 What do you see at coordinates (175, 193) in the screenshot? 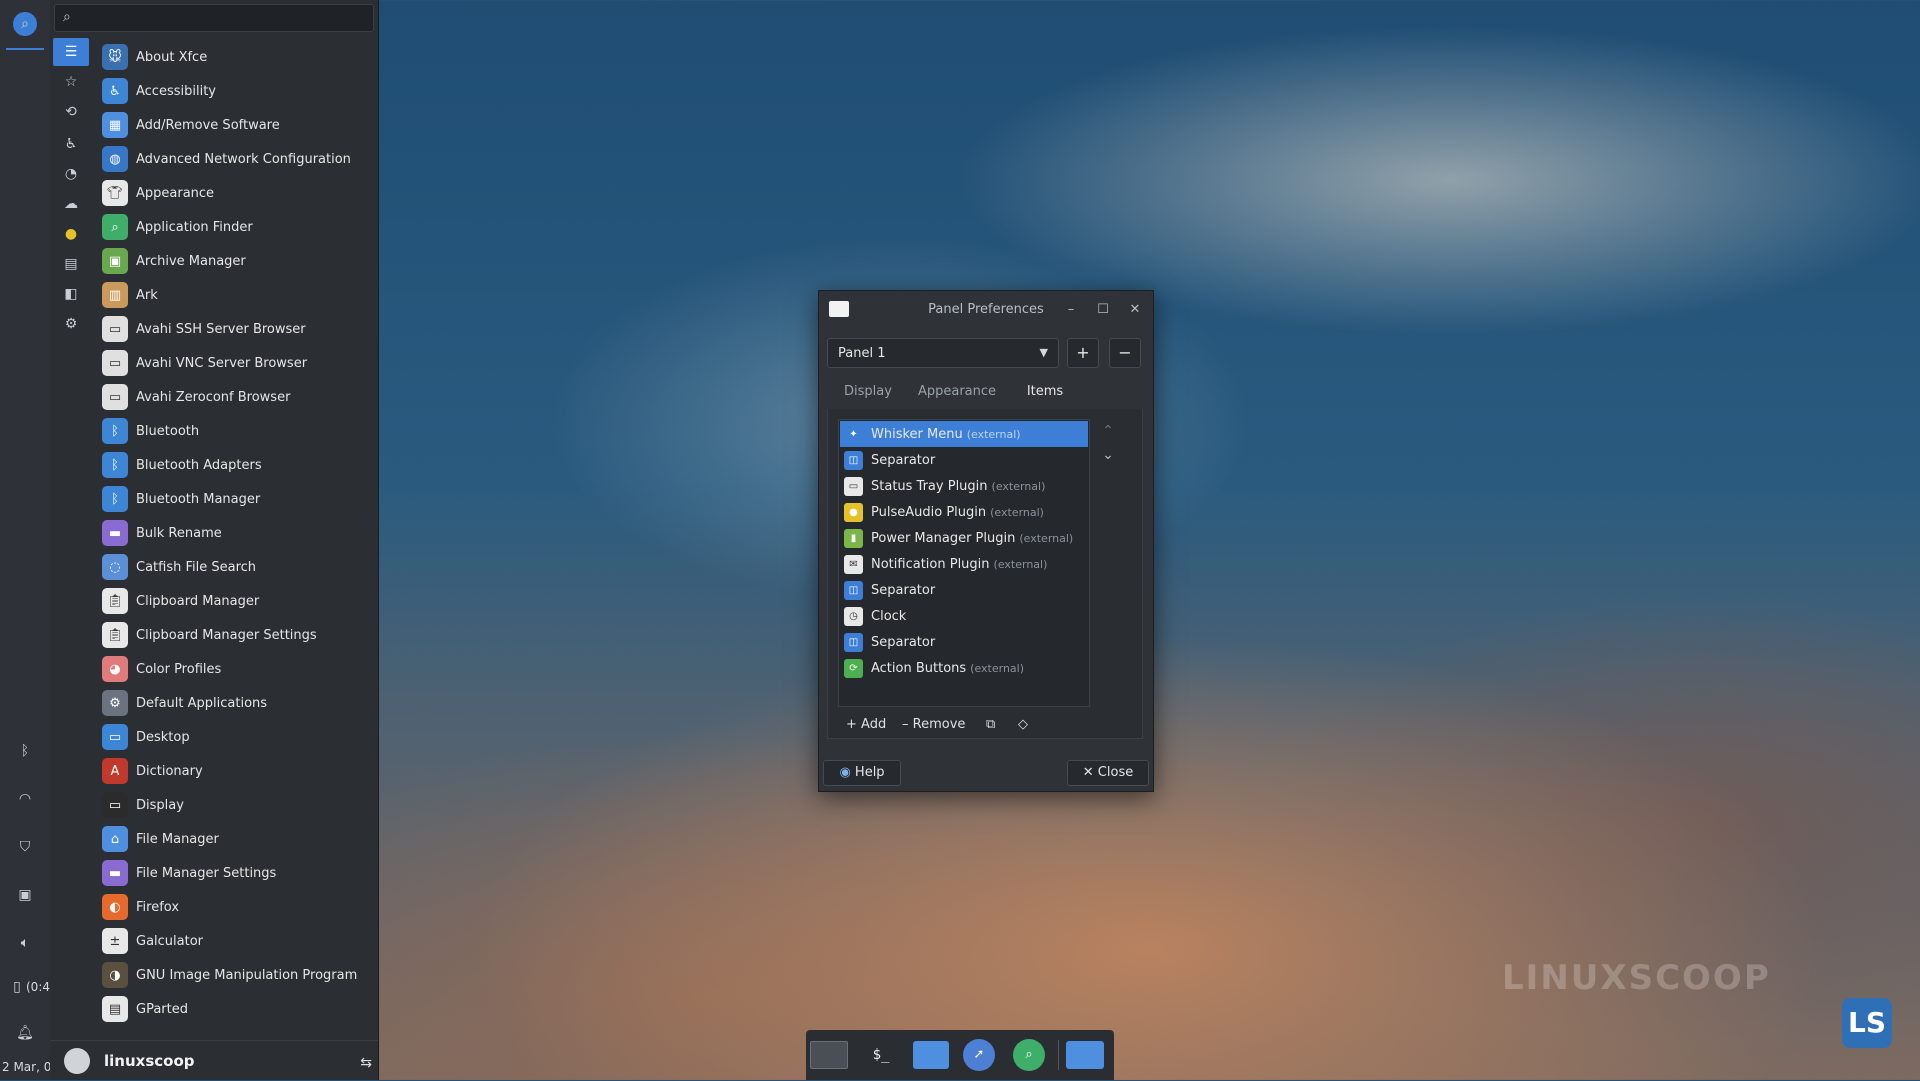
I see `app-item-label: Appearance` at bounding box center [175, 193].